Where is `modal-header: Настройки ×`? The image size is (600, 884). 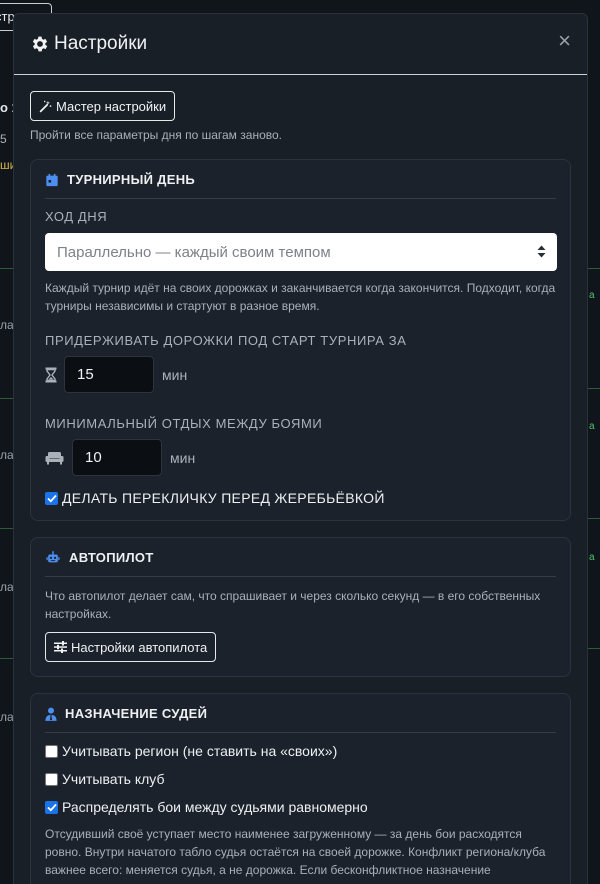 modal-header: Настройки × is located at coordinates (300, 44).